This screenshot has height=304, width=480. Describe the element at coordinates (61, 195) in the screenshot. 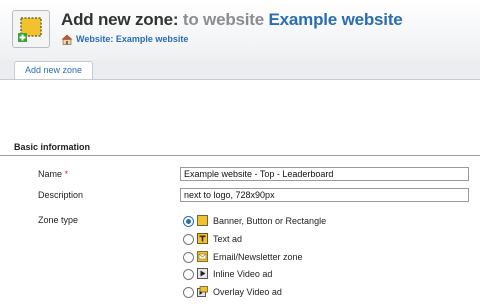

I see `description-label: Description` at that location.